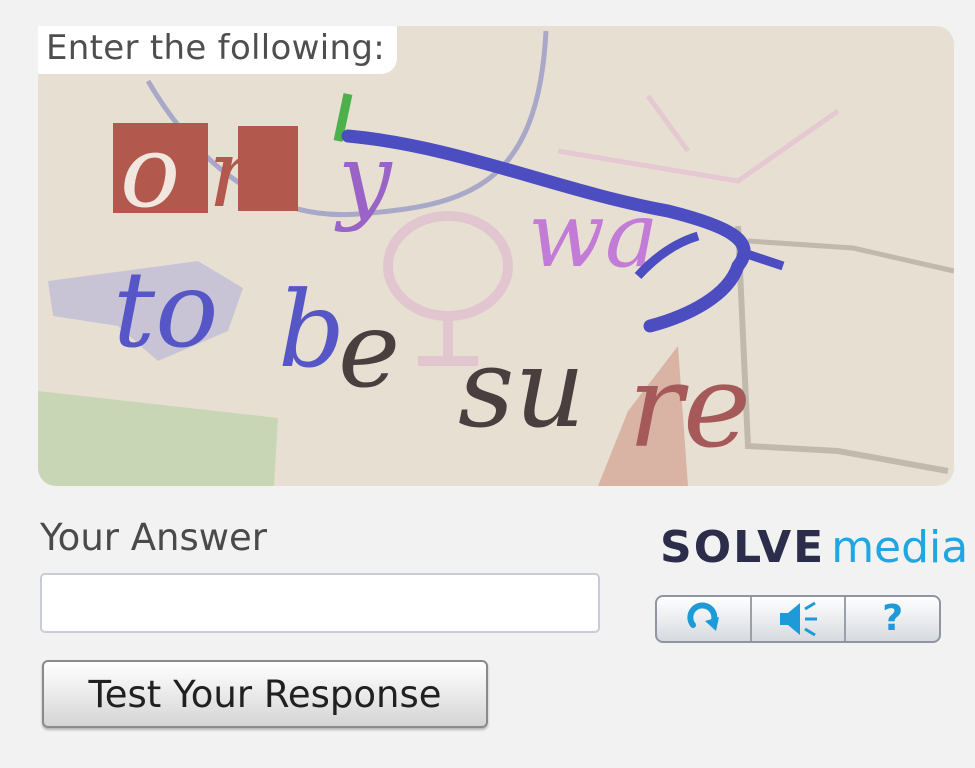 Image resolution: width=975 pixels, height=768 pixels. I want to click on audio-button, so click(799, 619).